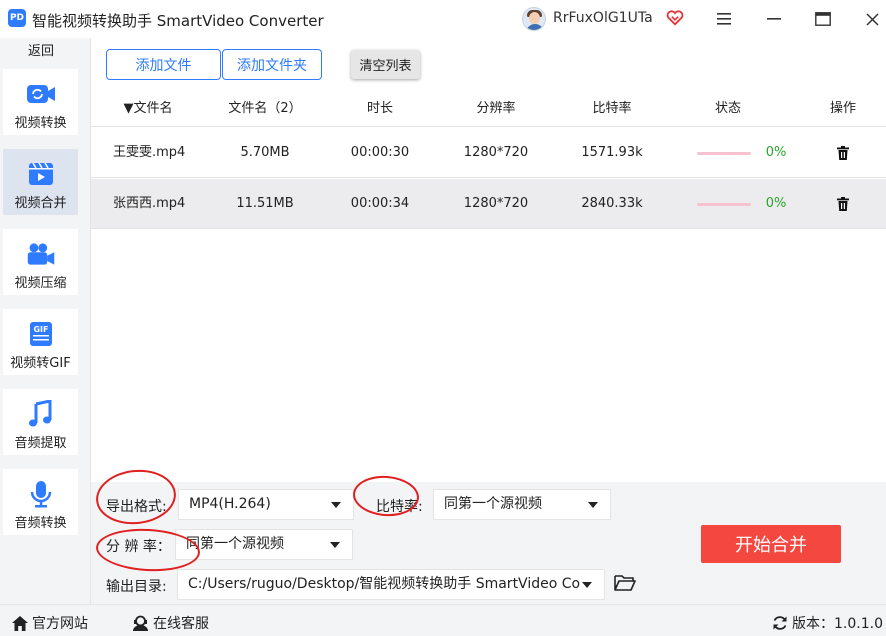 The width and height of the screenshot is (886, 636). Describe the element at coordinates (385, 64) in the screenshot. I see `clear-list-button: 清空列表` at that location.